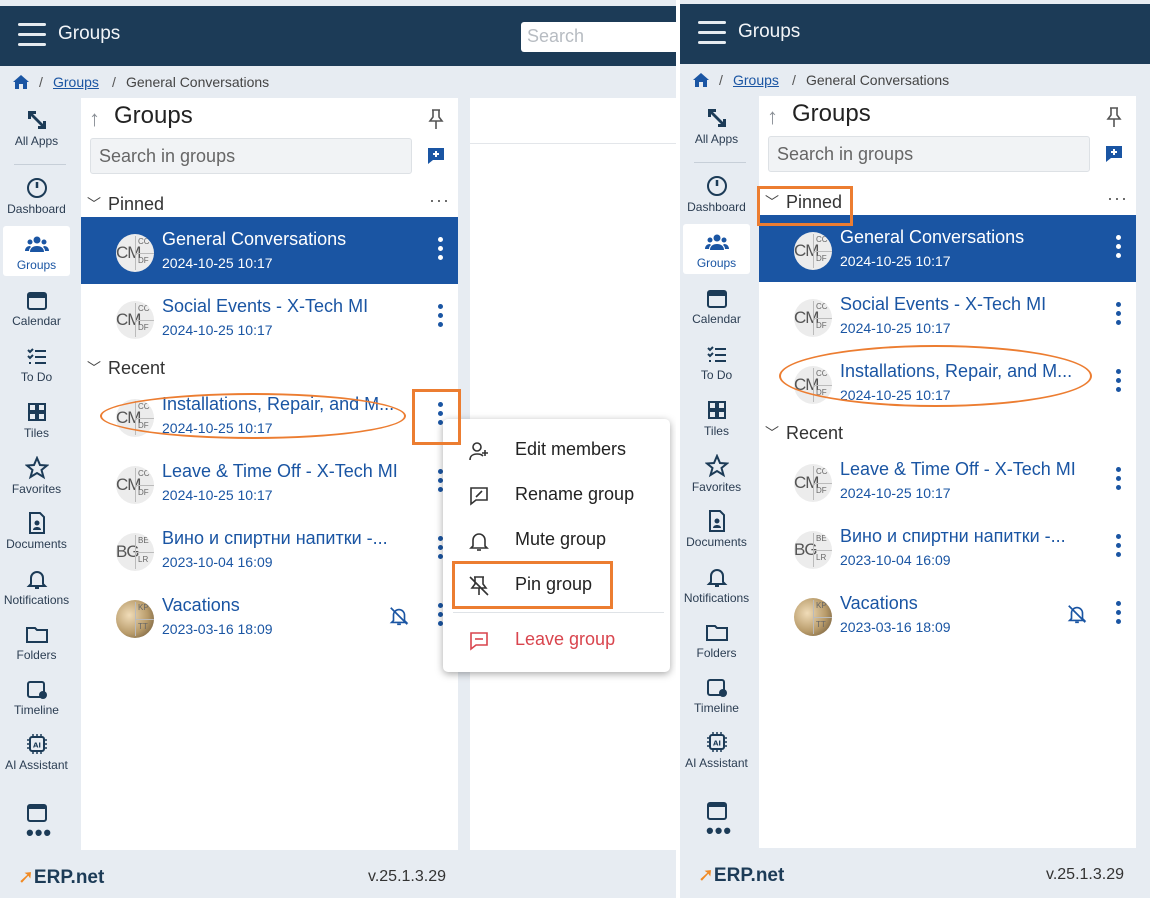 The image size is (1150, 898). I want to click on ai-chip-icon: AI, so click(36, 744).